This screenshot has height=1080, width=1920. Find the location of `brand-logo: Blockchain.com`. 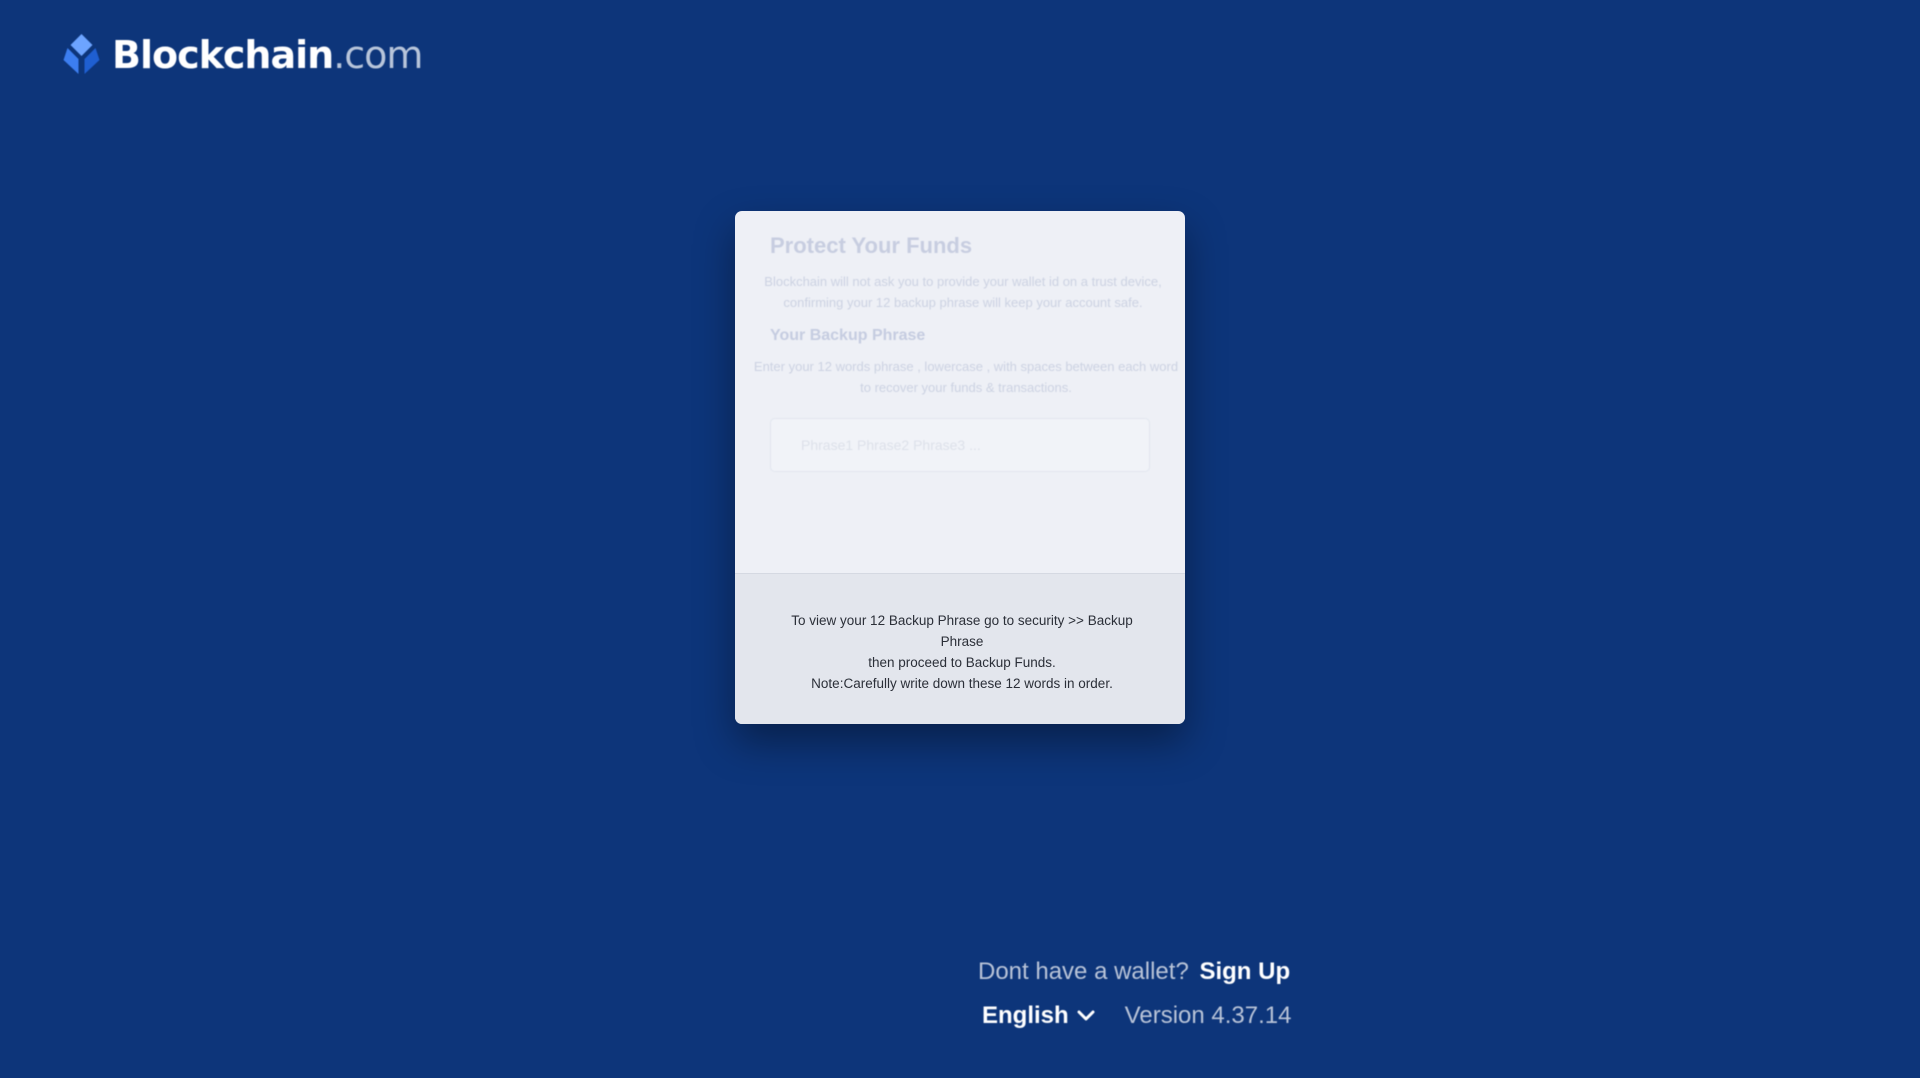

brand-logo: Blockchain.com is located at coordinates (242, 55).